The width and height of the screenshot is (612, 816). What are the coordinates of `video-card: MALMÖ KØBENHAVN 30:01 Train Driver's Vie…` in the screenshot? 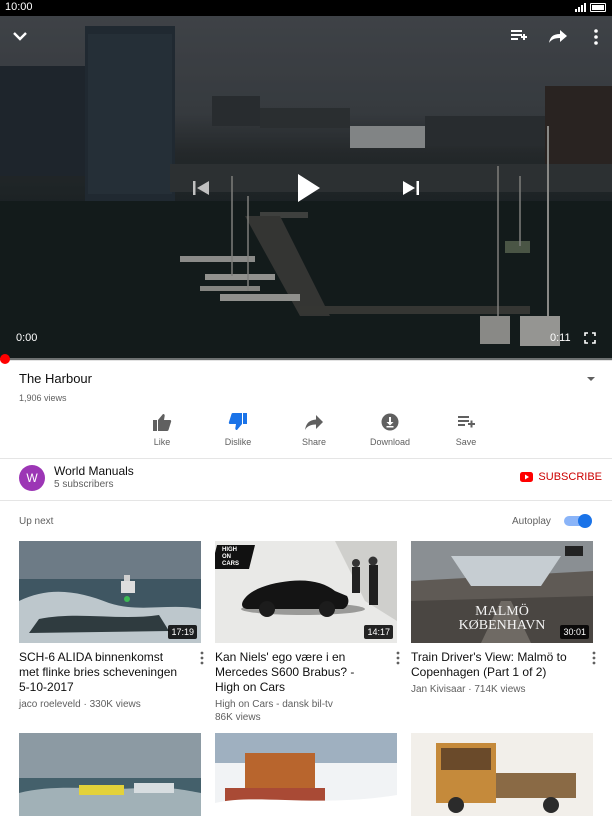 It's located at (503, 618).